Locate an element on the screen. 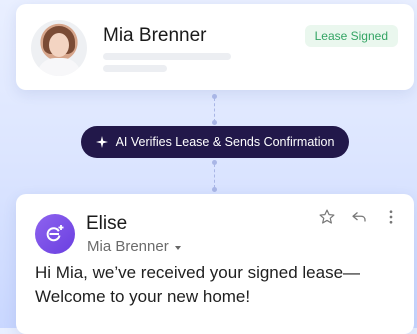  reply-icon is located at coordinates (359, 217).